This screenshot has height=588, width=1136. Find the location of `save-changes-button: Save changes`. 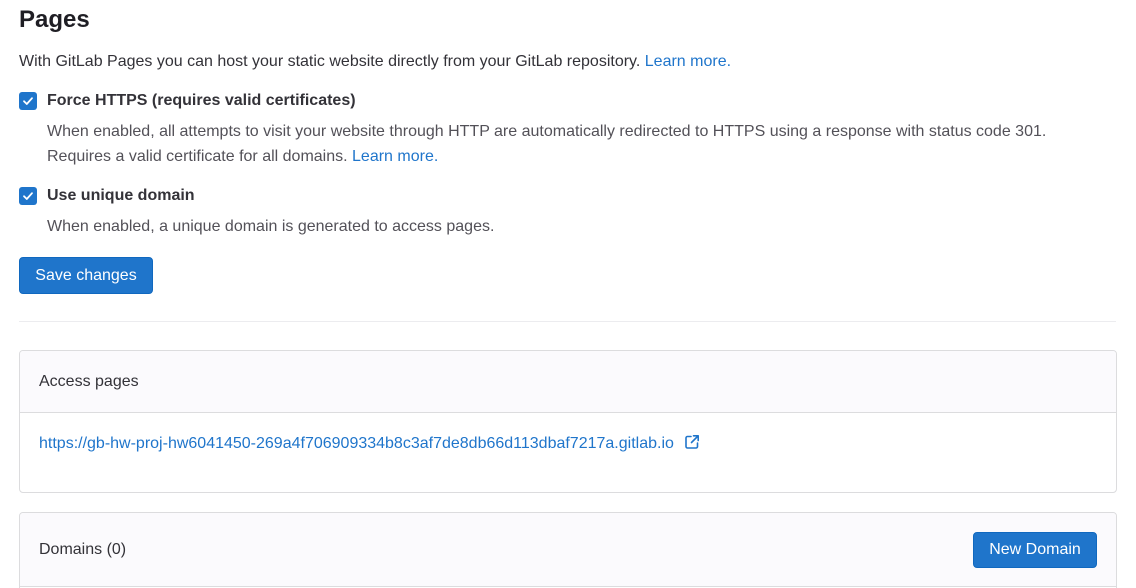

save-changes-button: Save changes is located at coordinates (86, 275).